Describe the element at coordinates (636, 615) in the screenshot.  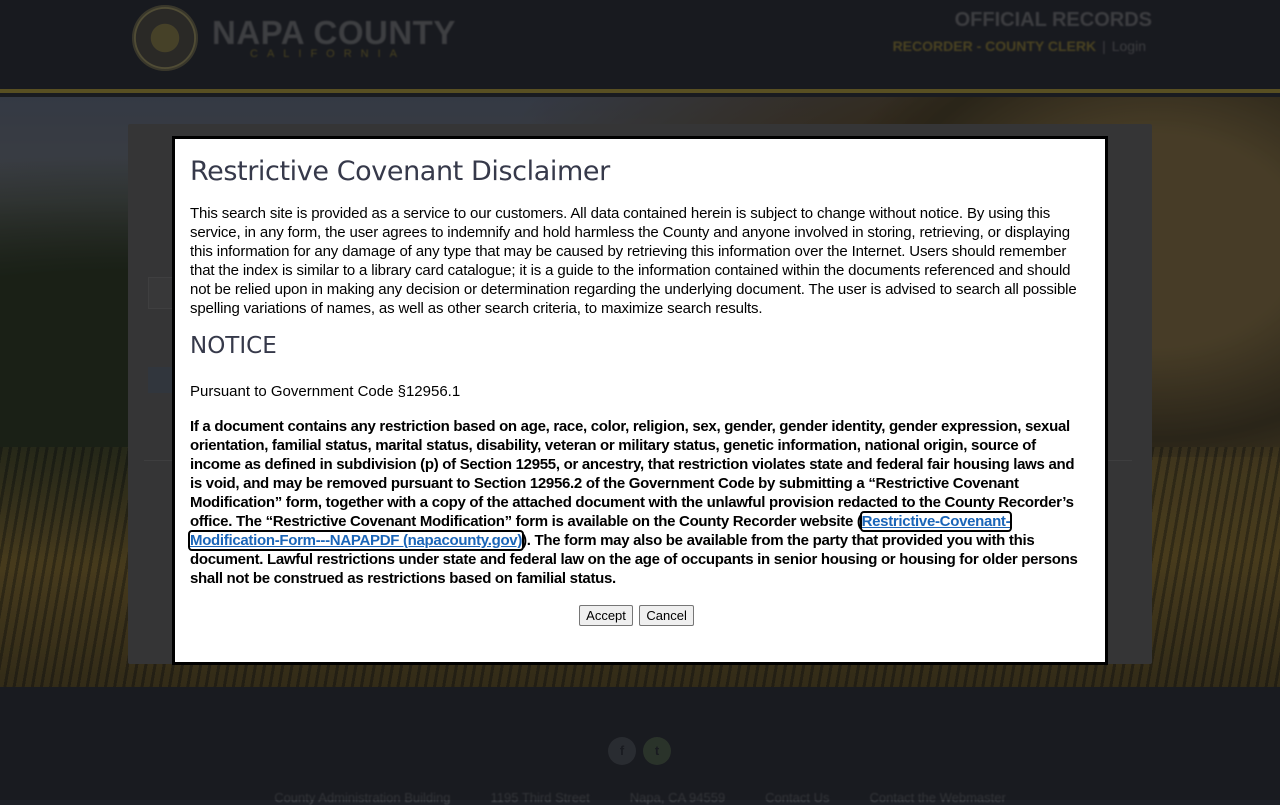
I see `dialog-actions: Accept Cancel` at that location.